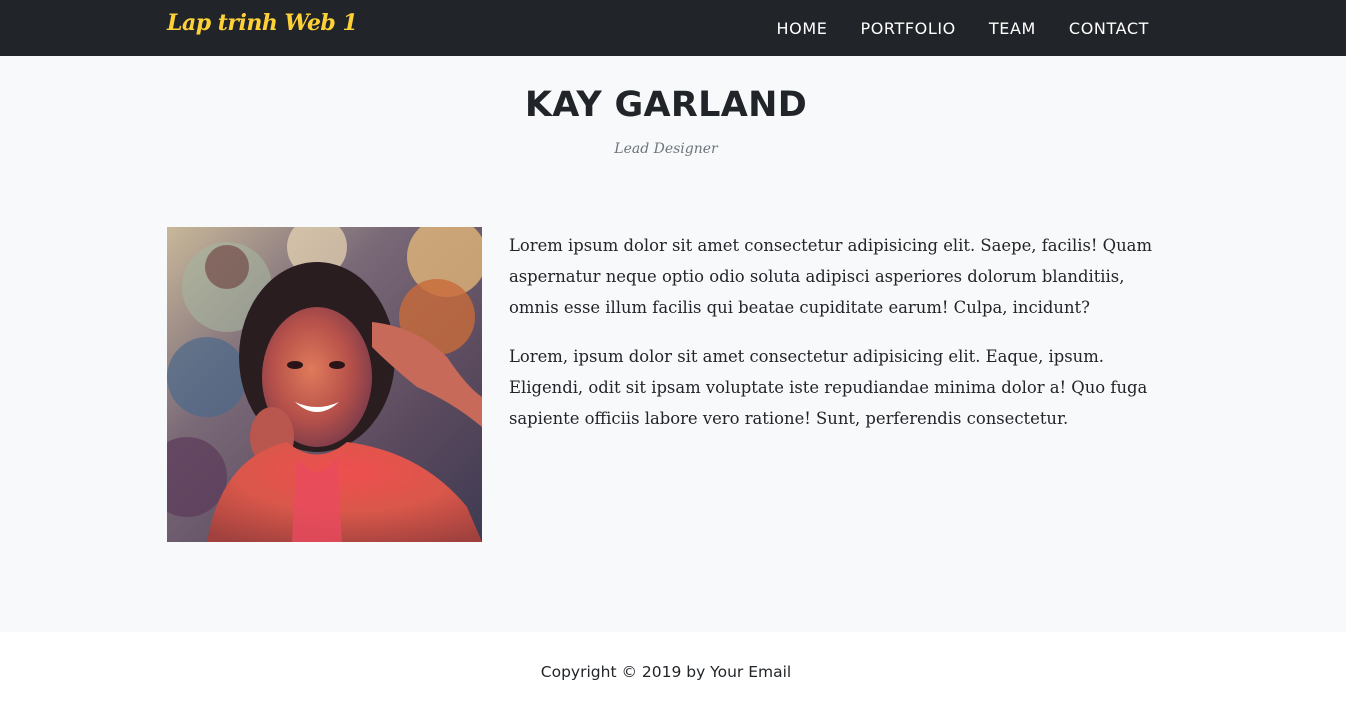  Describe the element at coordinates (802, 28) in the screenshot. I see `nav-link-home: HOME` at that location.